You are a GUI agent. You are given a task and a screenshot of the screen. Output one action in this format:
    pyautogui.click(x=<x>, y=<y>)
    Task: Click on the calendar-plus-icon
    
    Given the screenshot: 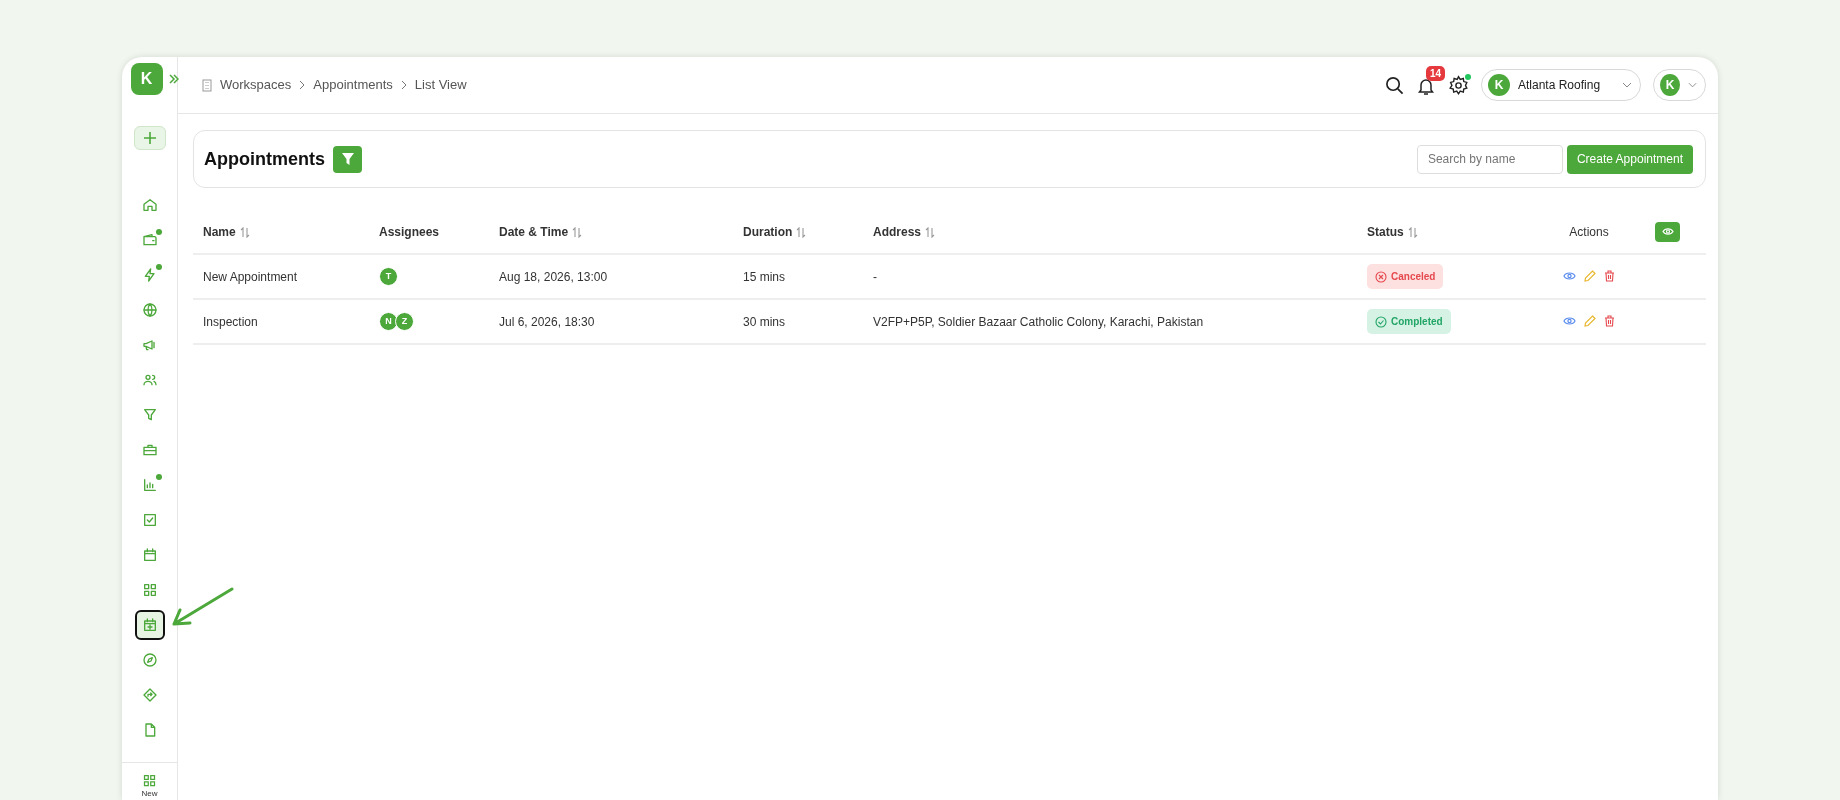 What is the action you would take?
    pyautogui.click(x=149, y=625)
    